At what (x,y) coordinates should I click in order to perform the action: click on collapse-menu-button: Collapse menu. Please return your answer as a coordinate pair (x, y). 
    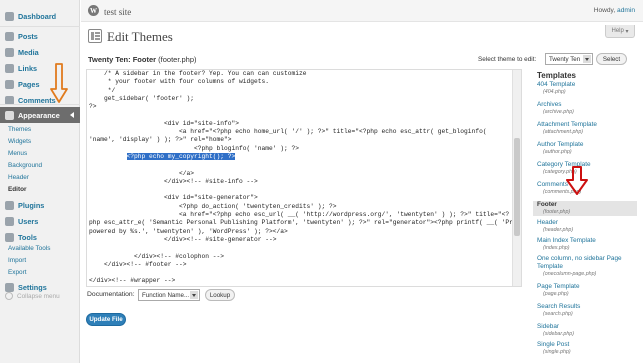
    Looking at the image, I should click on (32, 296).